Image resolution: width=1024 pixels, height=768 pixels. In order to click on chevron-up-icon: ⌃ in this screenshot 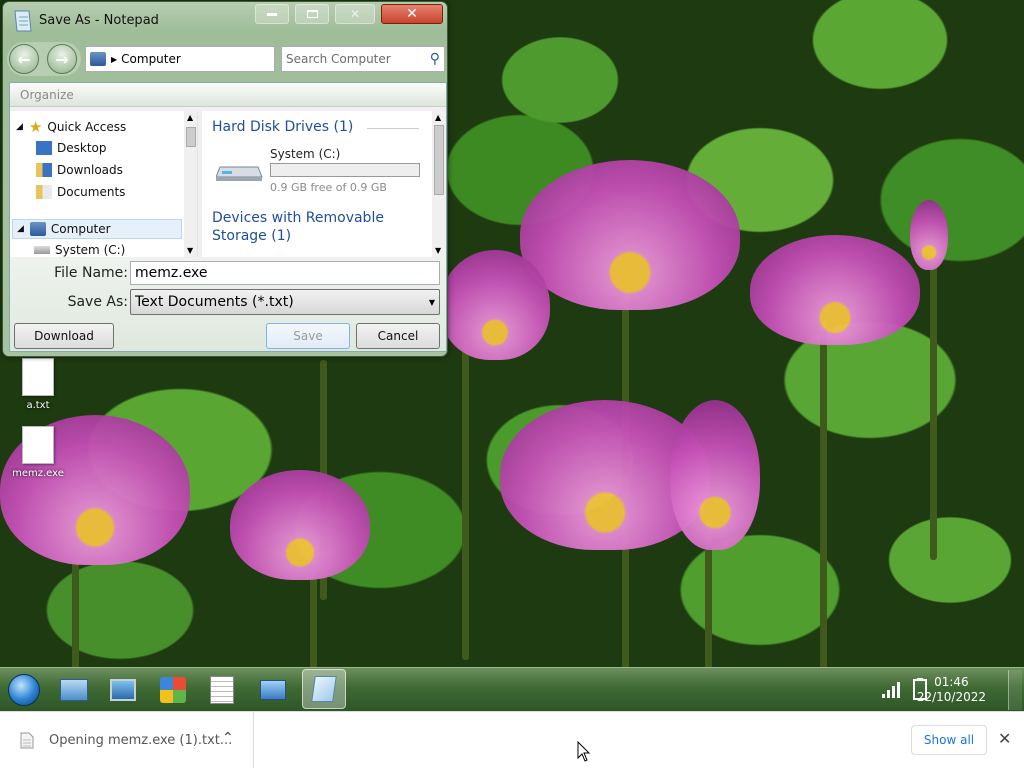, I will do `click(228, 738)`.